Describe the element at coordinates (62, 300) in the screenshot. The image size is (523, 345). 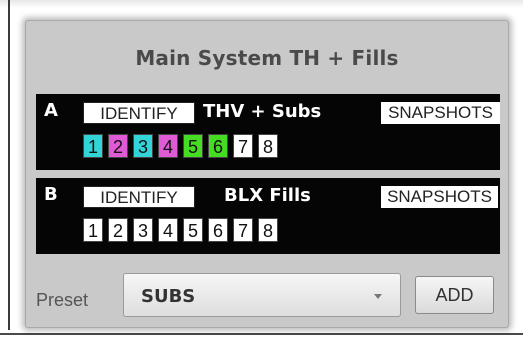
I see `preset-label: Preset` at that location.